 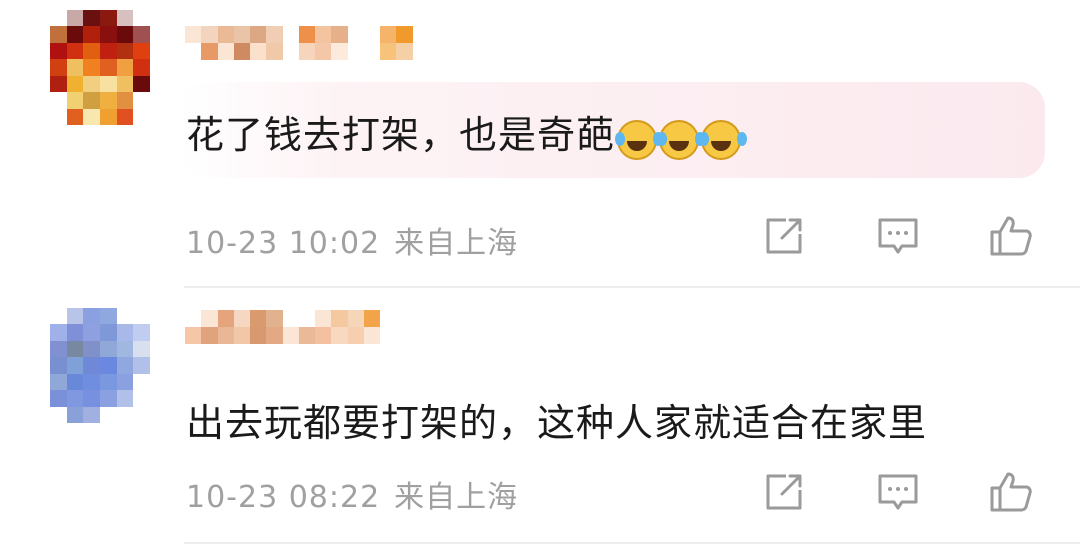 I want to click on comment-time: 10-23 08:22, so click(x=283, y=497).